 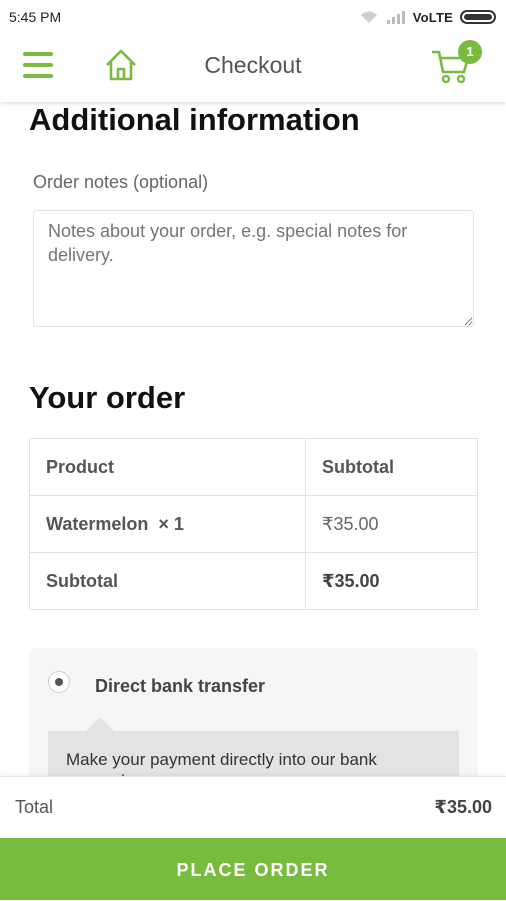 What do you see at coordinates (34, 807) in the screenshot?
I see `total-label: Total` at bounding box center [34, 807].